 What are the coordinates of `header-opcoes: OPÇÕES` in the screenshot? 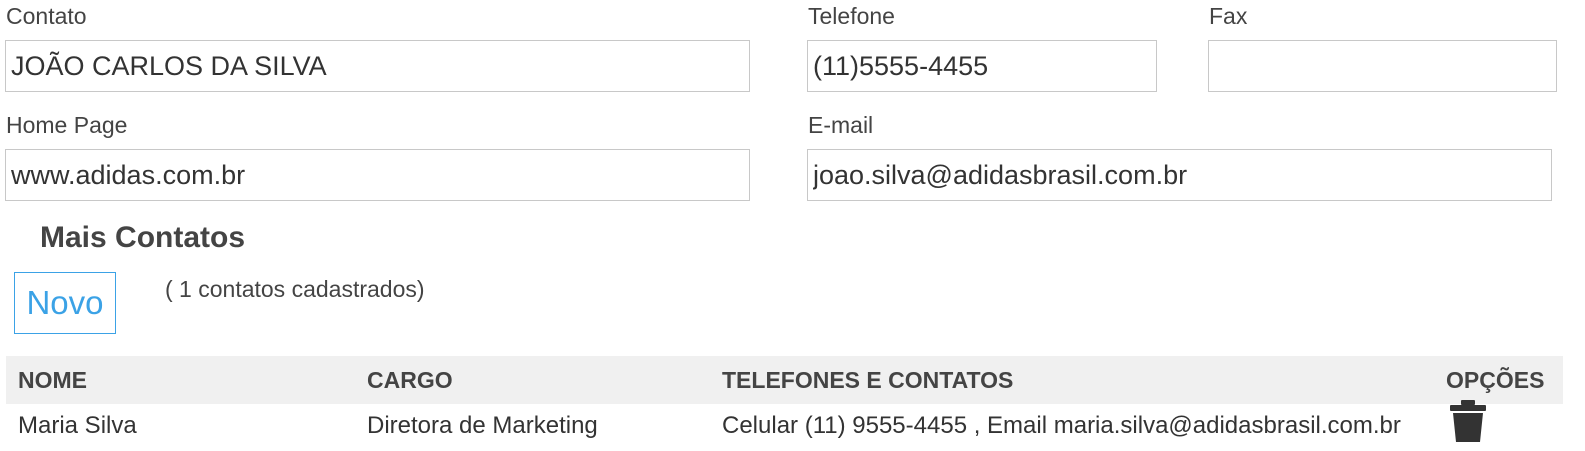 It's located at (1495, 380).